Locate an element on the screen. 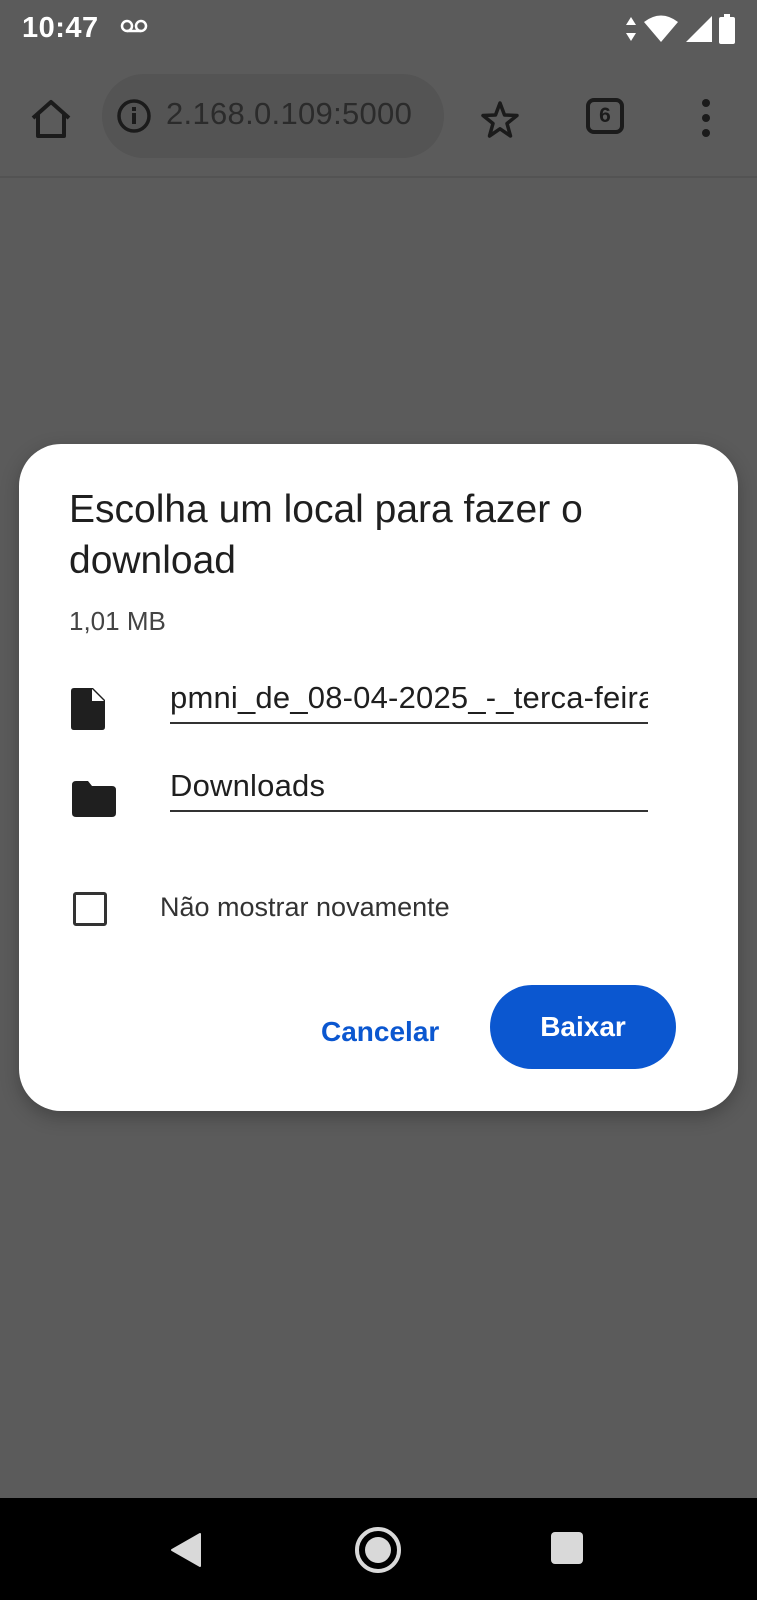 This screenshot has width=757, height=1600. dont-show-again-label: Não mostrar novamente is located at coordinates (305, 907).